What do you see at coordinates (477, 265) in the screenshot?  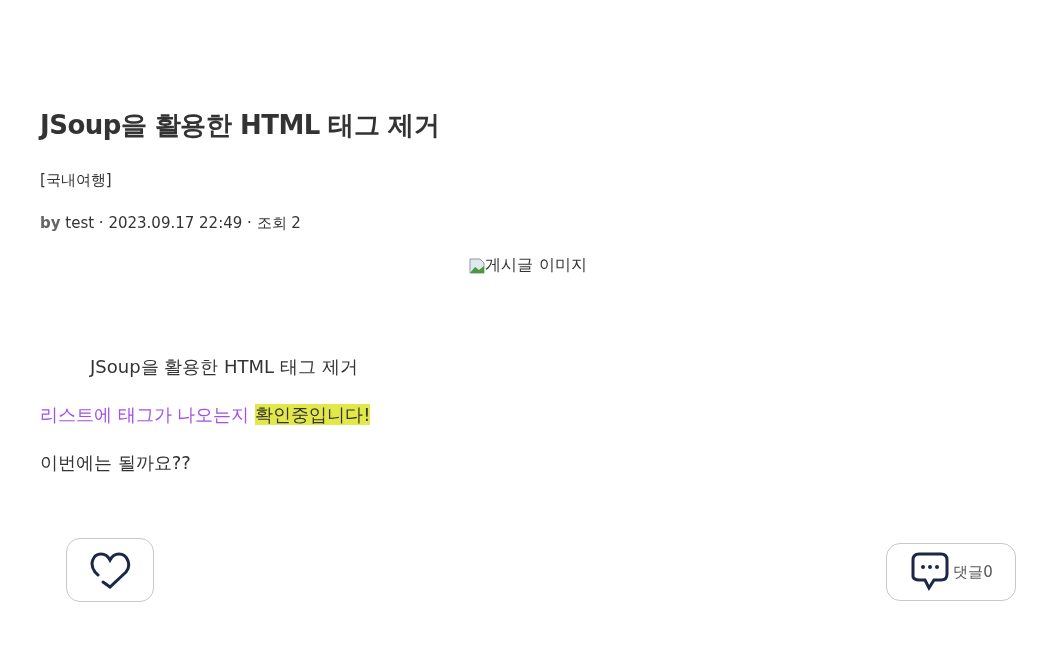 I see `broken-image-icon` at bounding box center [477, 265].